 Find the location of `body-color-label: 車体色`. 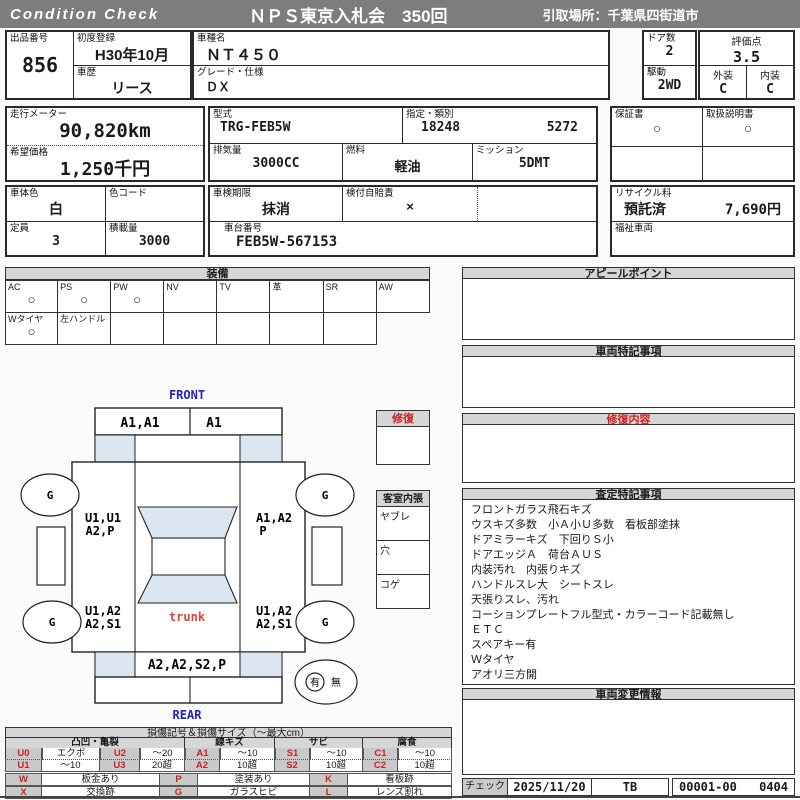

body-color-label: 車体色 is located at coordinates (24, 193).